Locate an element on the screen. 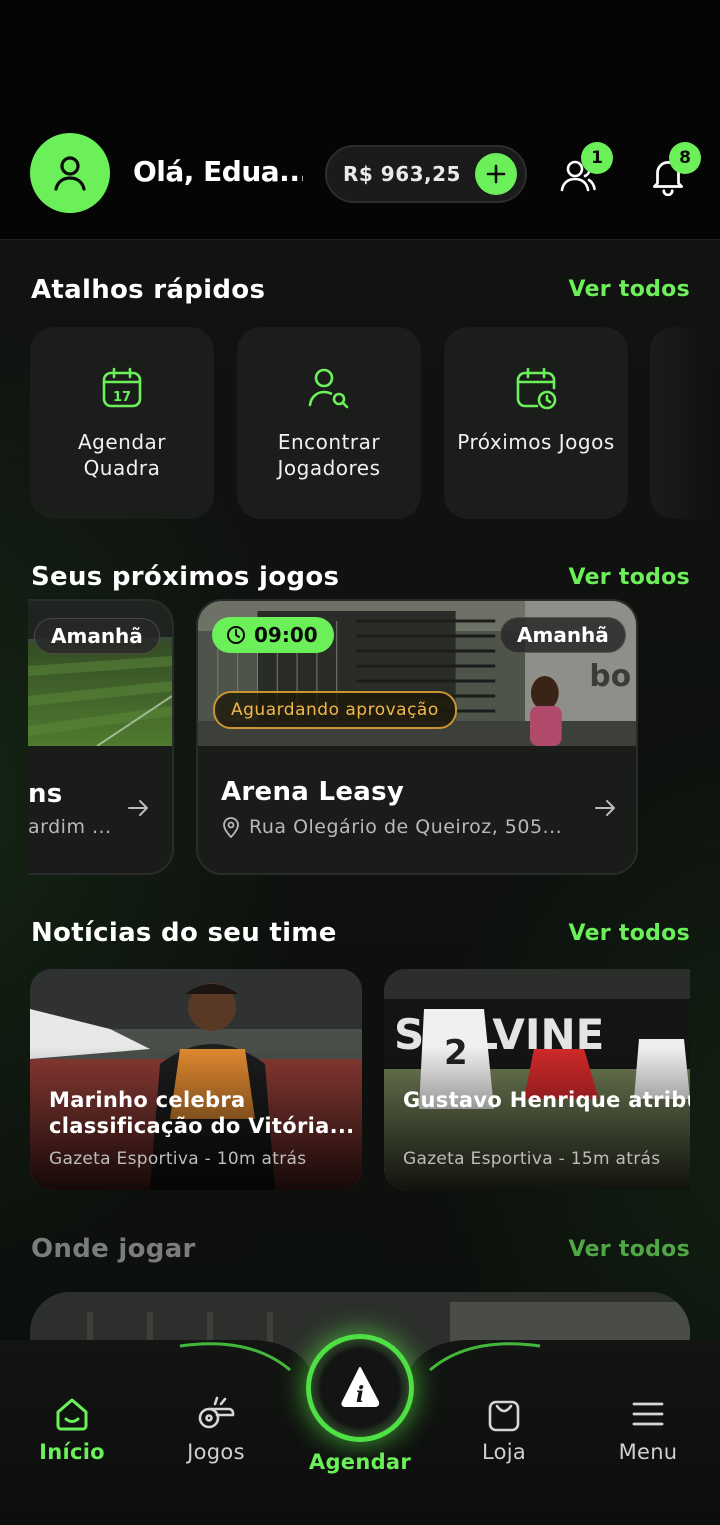 This screenshot has width=720, height=1525. games-title: Seus próximos jogos is located at coordinates (185, 577).